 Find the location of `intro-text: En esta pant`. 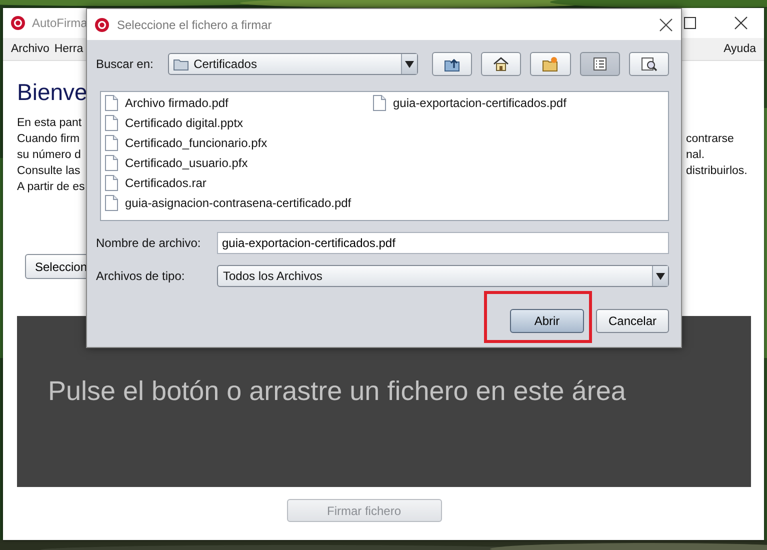

intro-text: En esta pant is located at coordinates (50, 124).